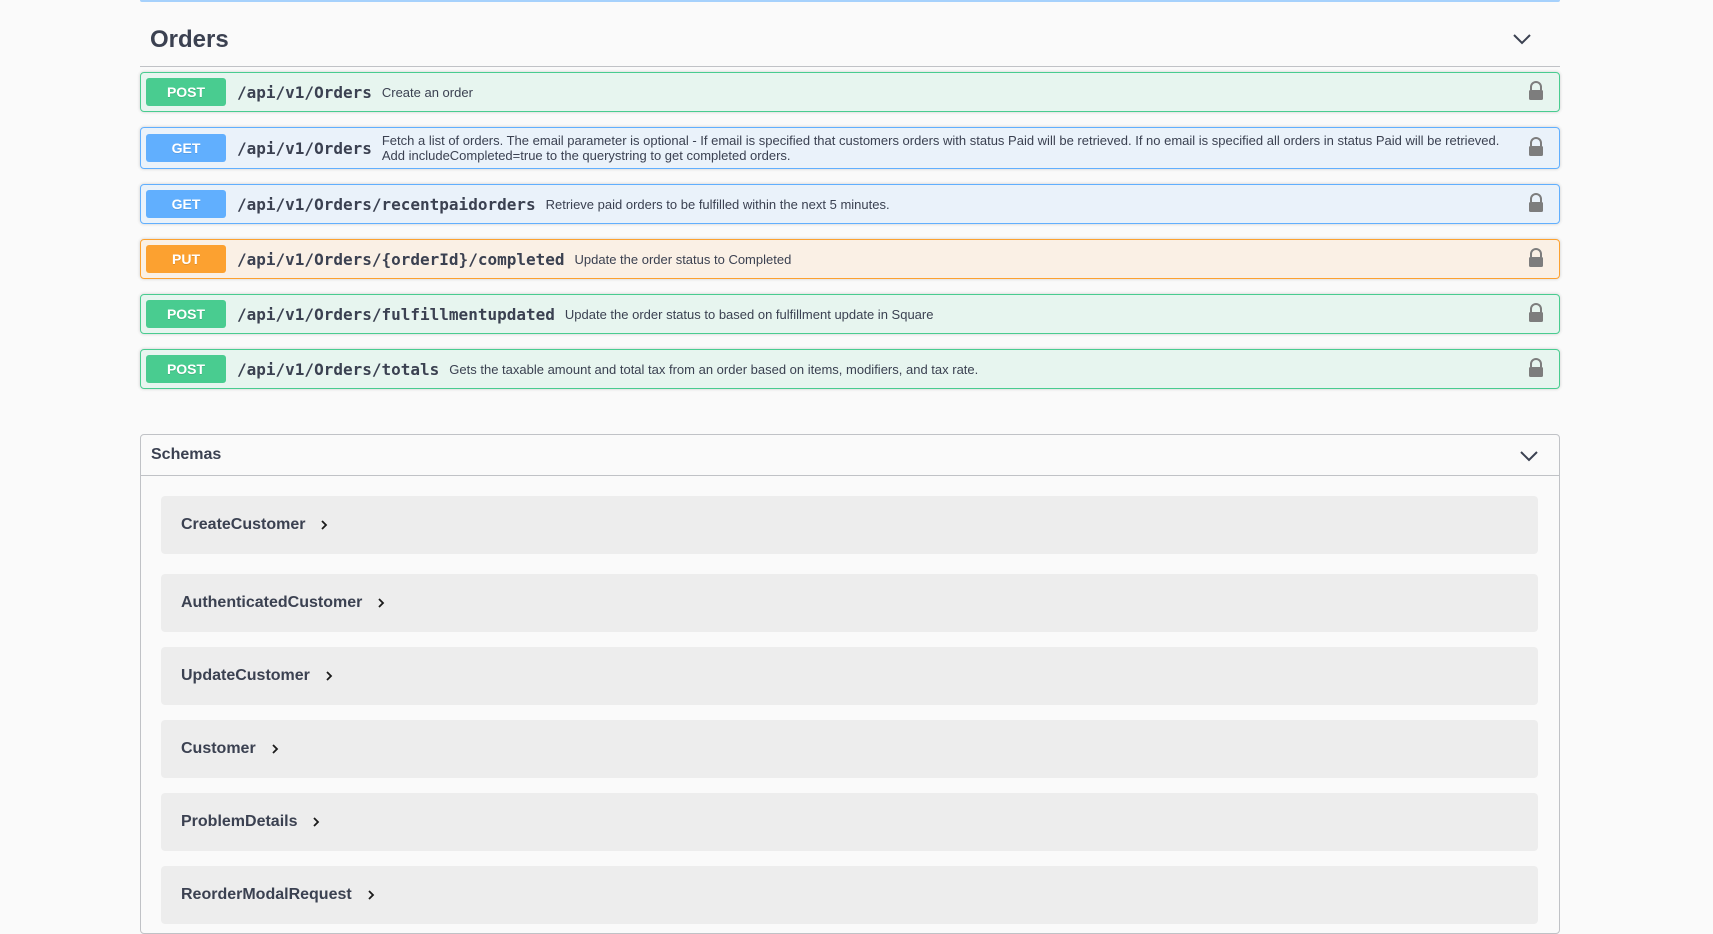 Image resolution: width=1713 pixels, height=934 pixels. I want to click on model-title: AuthenticatedCustomer, so click(283, 603).